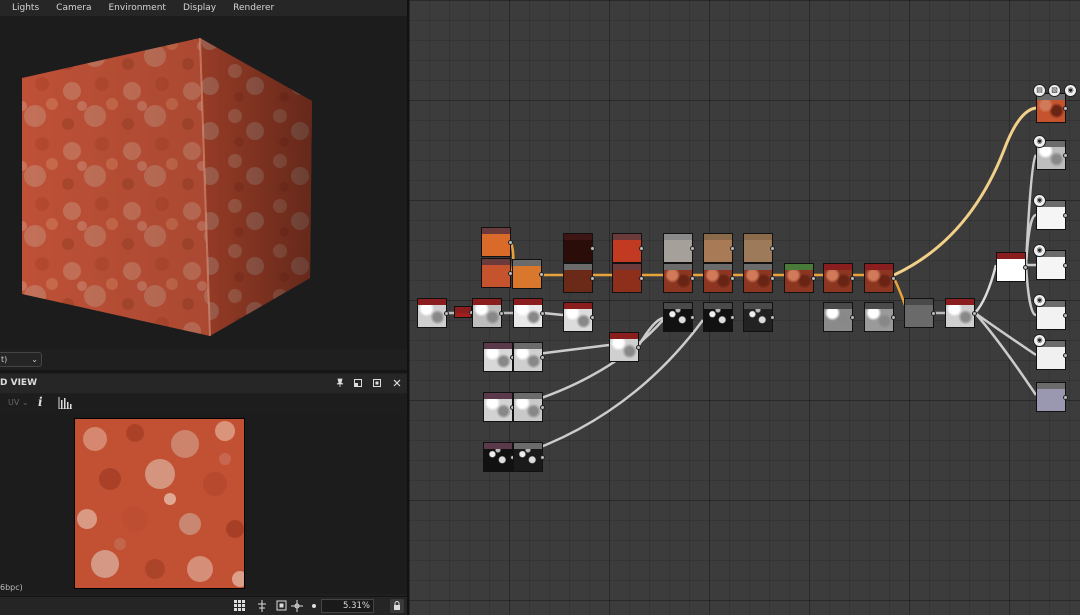 The height and width of the screenshot is (615, 1080). Describe the element at coordinates (358, 383) in the screenshot. I see `restore-icon` at that location.